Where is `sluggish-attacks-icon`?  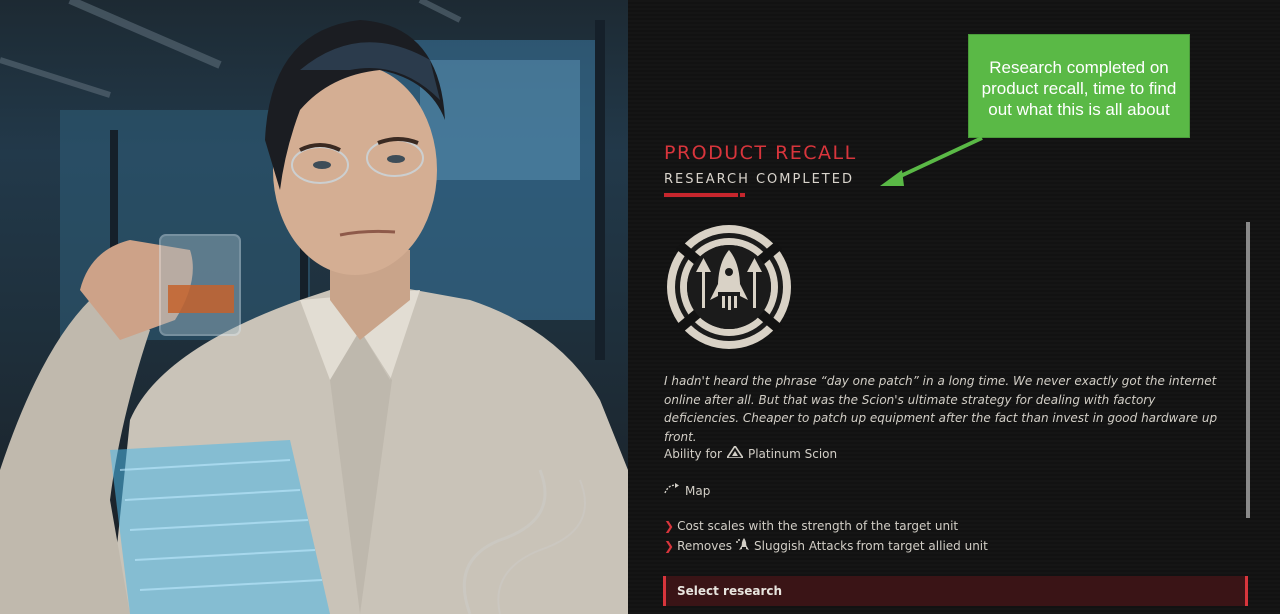 sluggish-attacks-icon is located at coordinates (743, 546).